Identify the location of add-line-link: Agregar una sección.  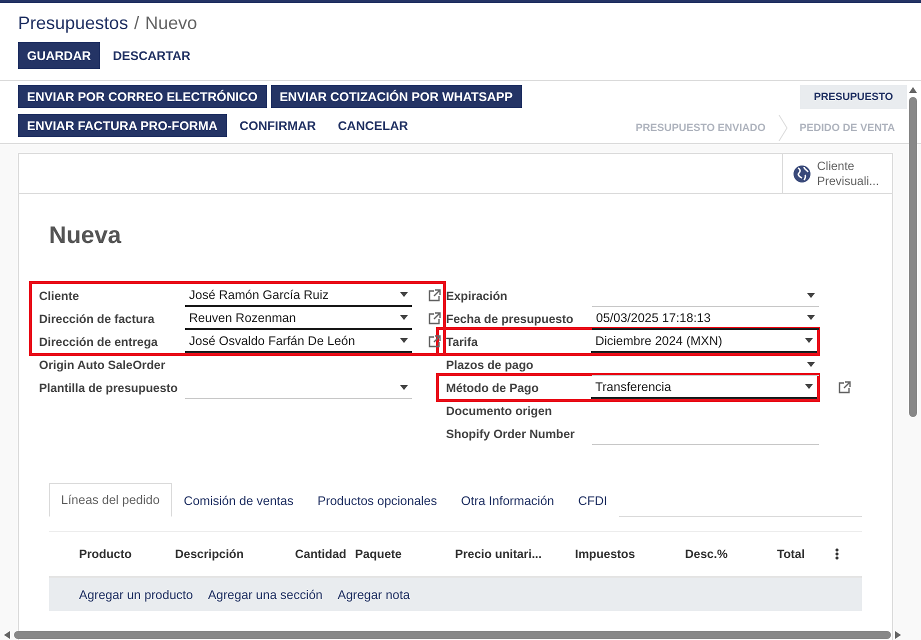
(265, 595).